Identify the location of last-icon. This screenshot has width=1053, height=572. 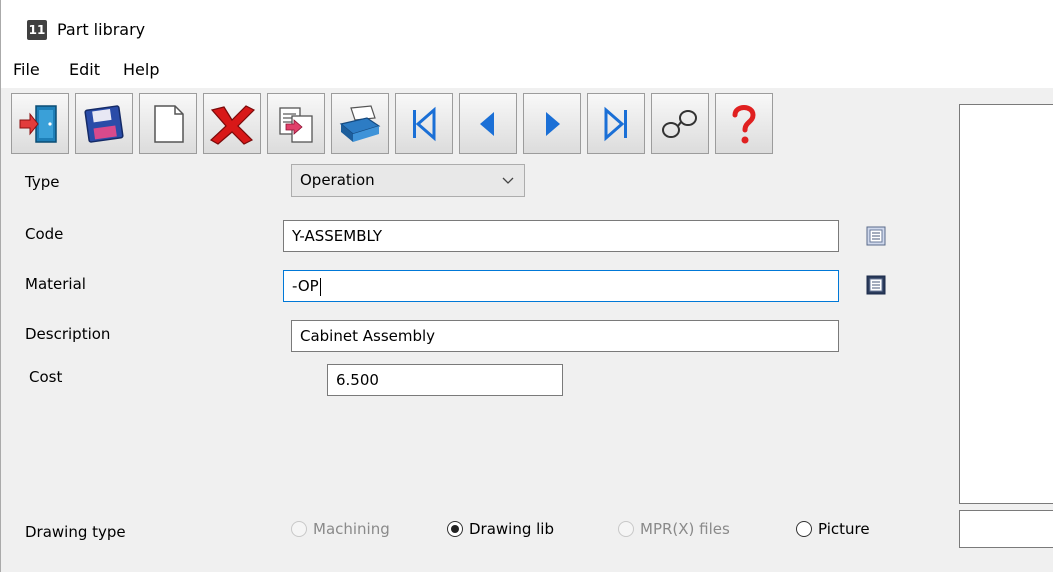
(615, 123).